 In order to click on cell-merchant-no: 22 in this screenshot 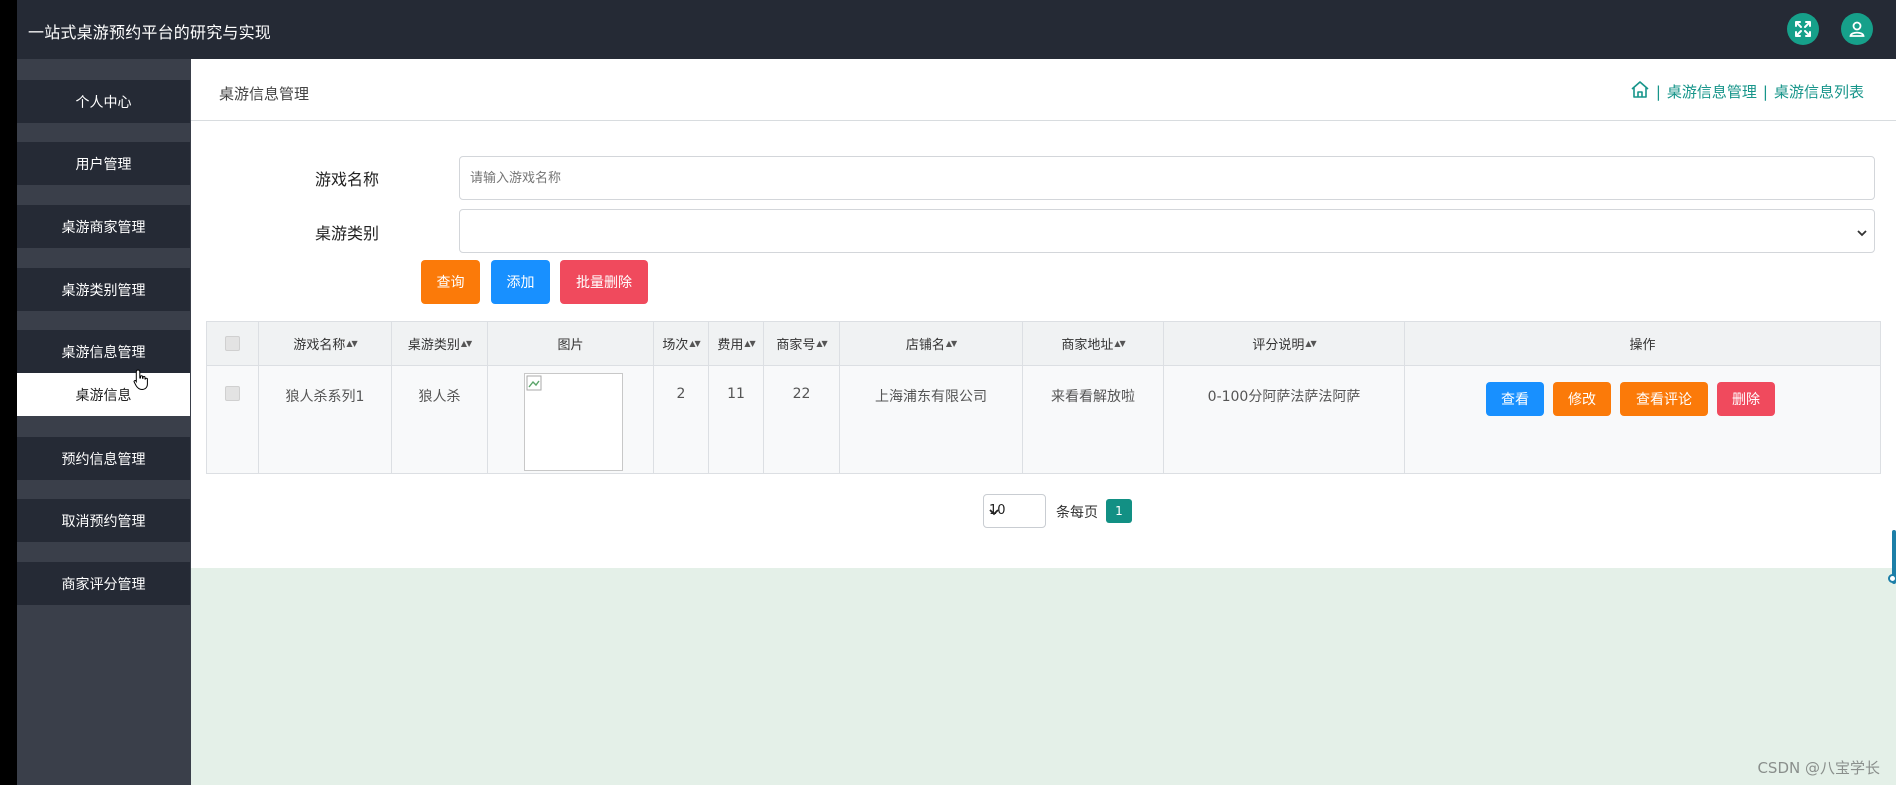, I will do `click(802, 420)`.